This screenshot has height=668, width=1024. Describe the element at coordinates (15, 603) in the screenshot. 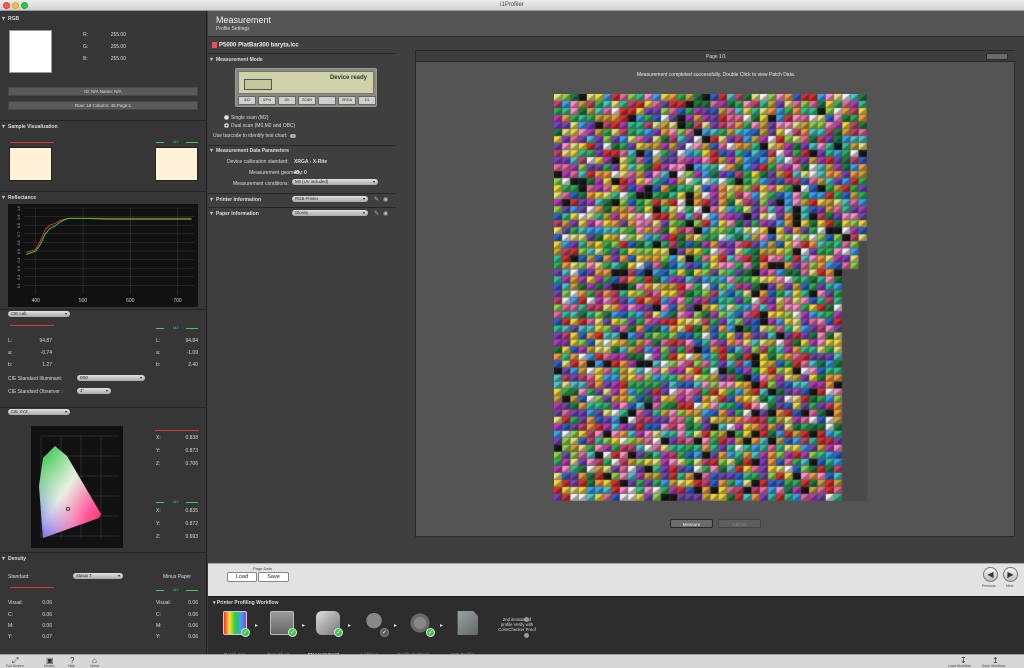

I see `density-visual-label: Visual:` at that location.